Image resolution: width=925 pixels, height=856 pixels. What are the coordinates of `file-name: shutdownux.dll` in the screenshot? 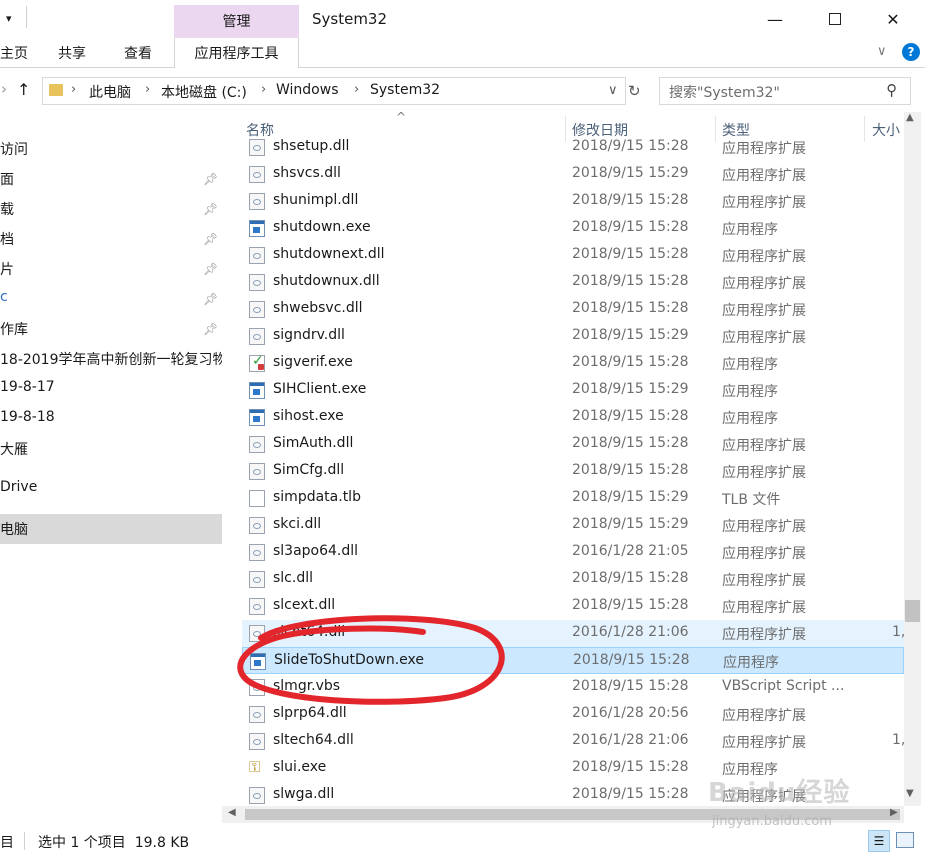 It's located at (326, 281).